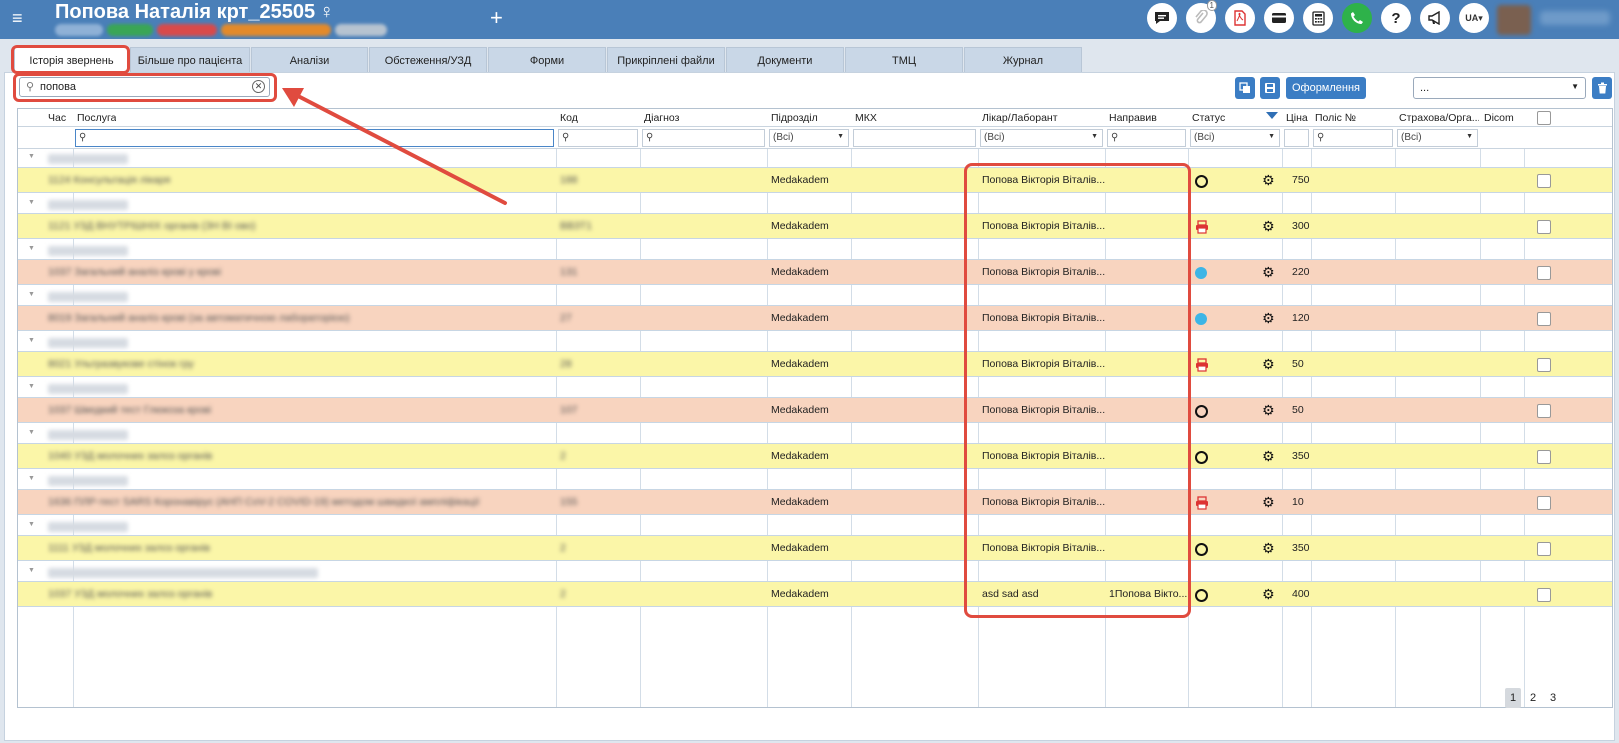 Image resolution: width=1619 pixels, height=743 pixels. What do you see at coordinates (1208, 118) in the screenshot?
I see `col-status: Статус` at bounding box center [1208, 118].